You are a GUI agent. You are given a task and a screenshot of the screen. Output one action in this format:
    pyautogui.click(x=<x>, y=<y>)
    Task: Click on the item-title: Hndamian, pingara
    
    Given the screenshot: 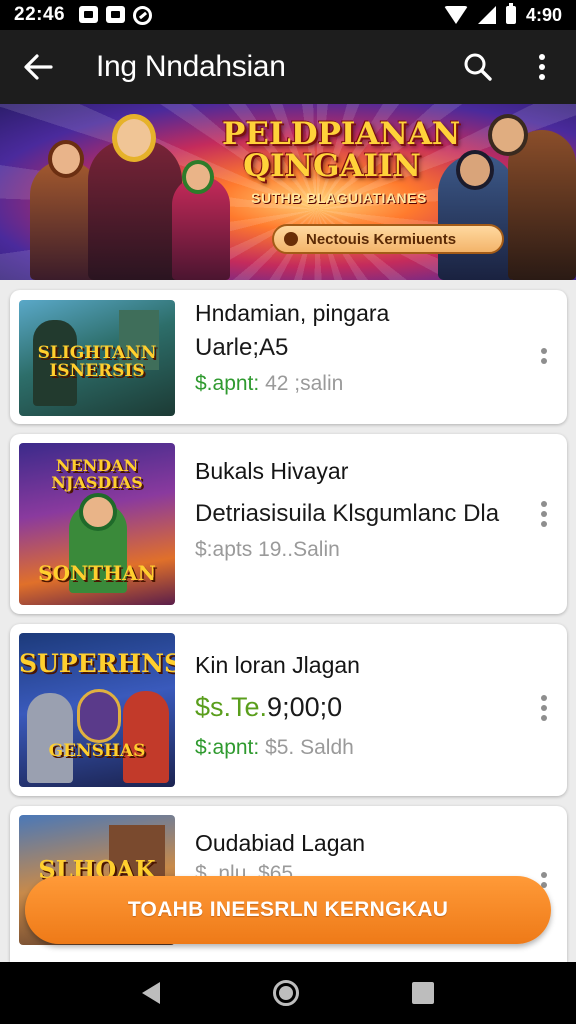 What is the action you would take?
    pyautogui.click(x=292, y=313)
    